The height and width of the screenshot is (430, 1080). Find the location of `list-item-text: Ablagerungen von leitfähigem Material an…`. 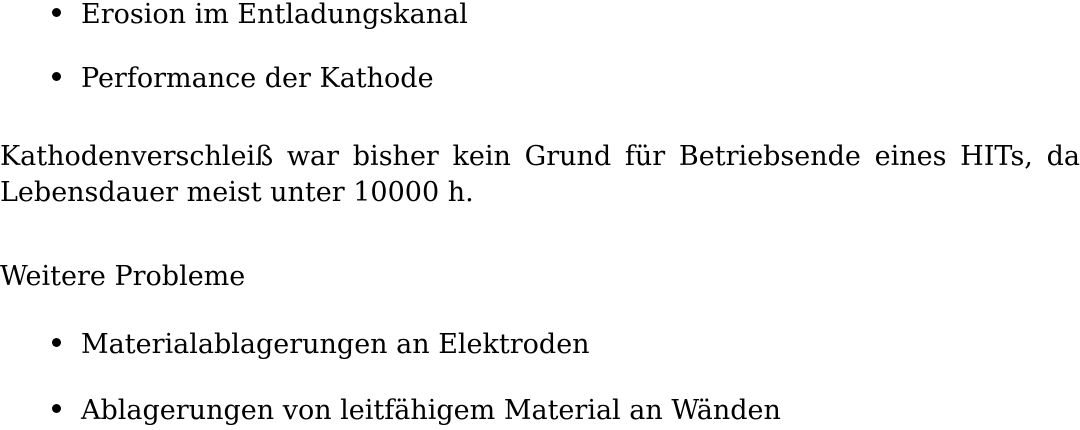

list-item-text: Ablagerungen von leitfähigem Material an… is located at coordinates (431, 410).